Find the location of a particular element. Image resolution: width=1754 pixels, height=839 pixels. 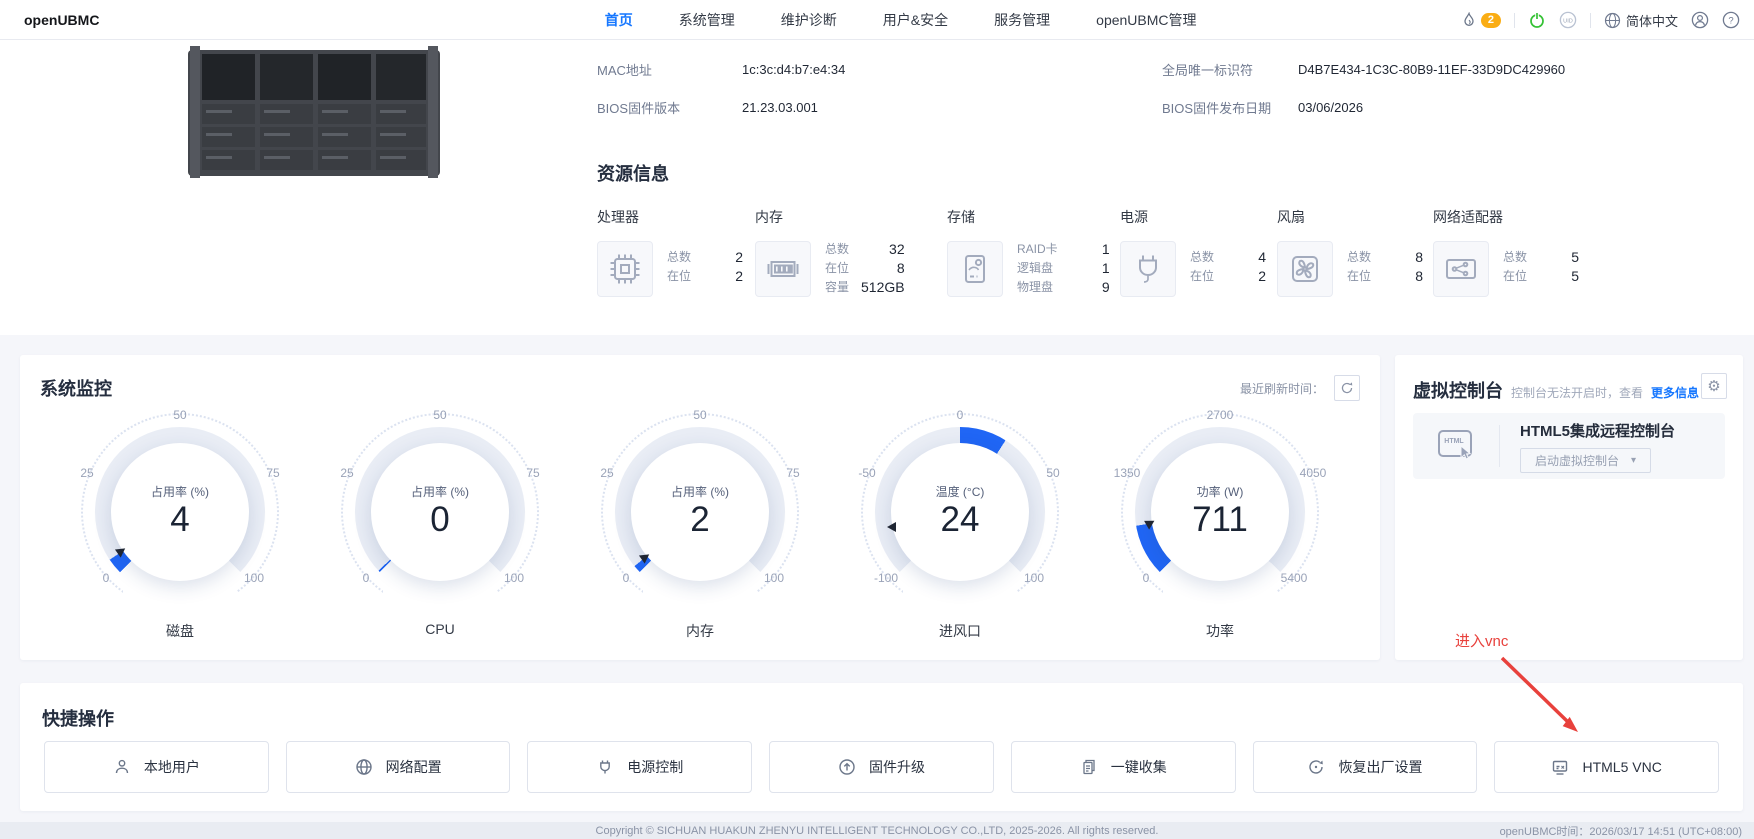

launch-console-button: 启动虚拟控制台 ▾ is located at coordinates (1586, 460).